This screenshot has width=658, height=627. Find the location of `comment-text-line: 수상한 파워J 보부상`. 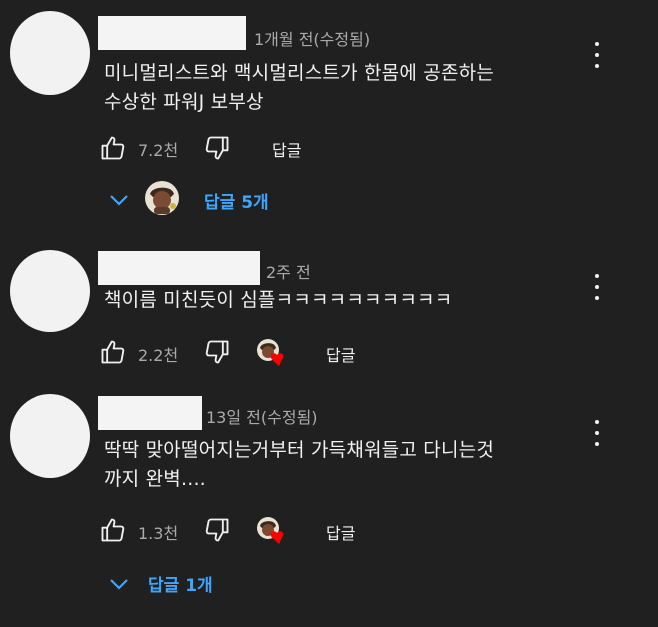

comment-text-line: 수상한 파워J 보부상 is located at coordinates (184, 102).